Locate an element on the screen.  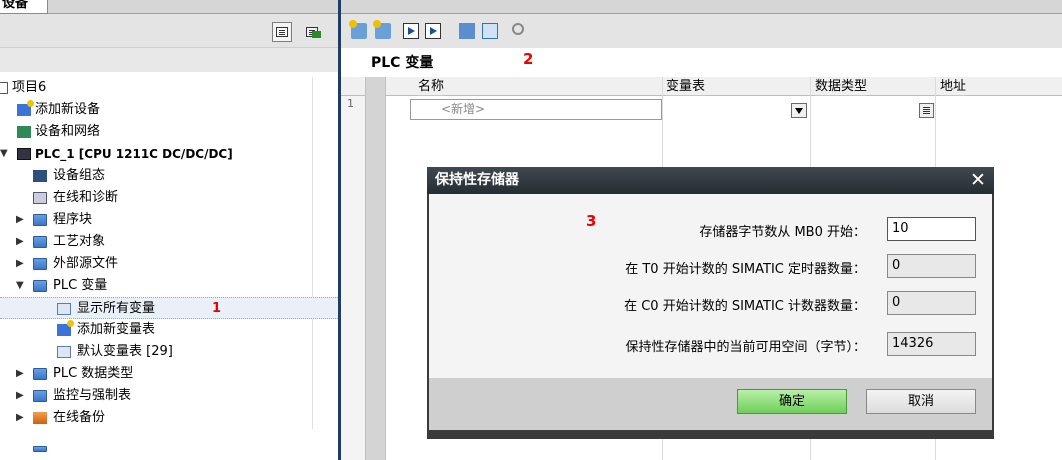
dialog-footer: 确定 取消 is located at coordinates (710, 404).